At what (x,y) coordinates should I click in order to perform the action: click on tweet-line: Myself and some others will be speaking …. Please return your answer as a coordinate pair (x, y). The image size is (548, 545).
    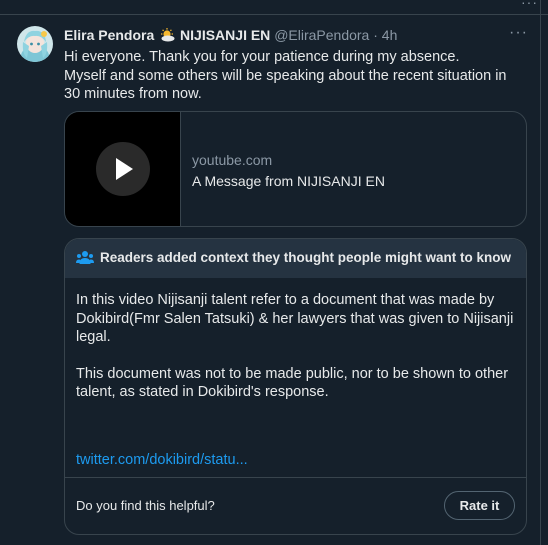
    Looking at the image, I should click on (285, 85).